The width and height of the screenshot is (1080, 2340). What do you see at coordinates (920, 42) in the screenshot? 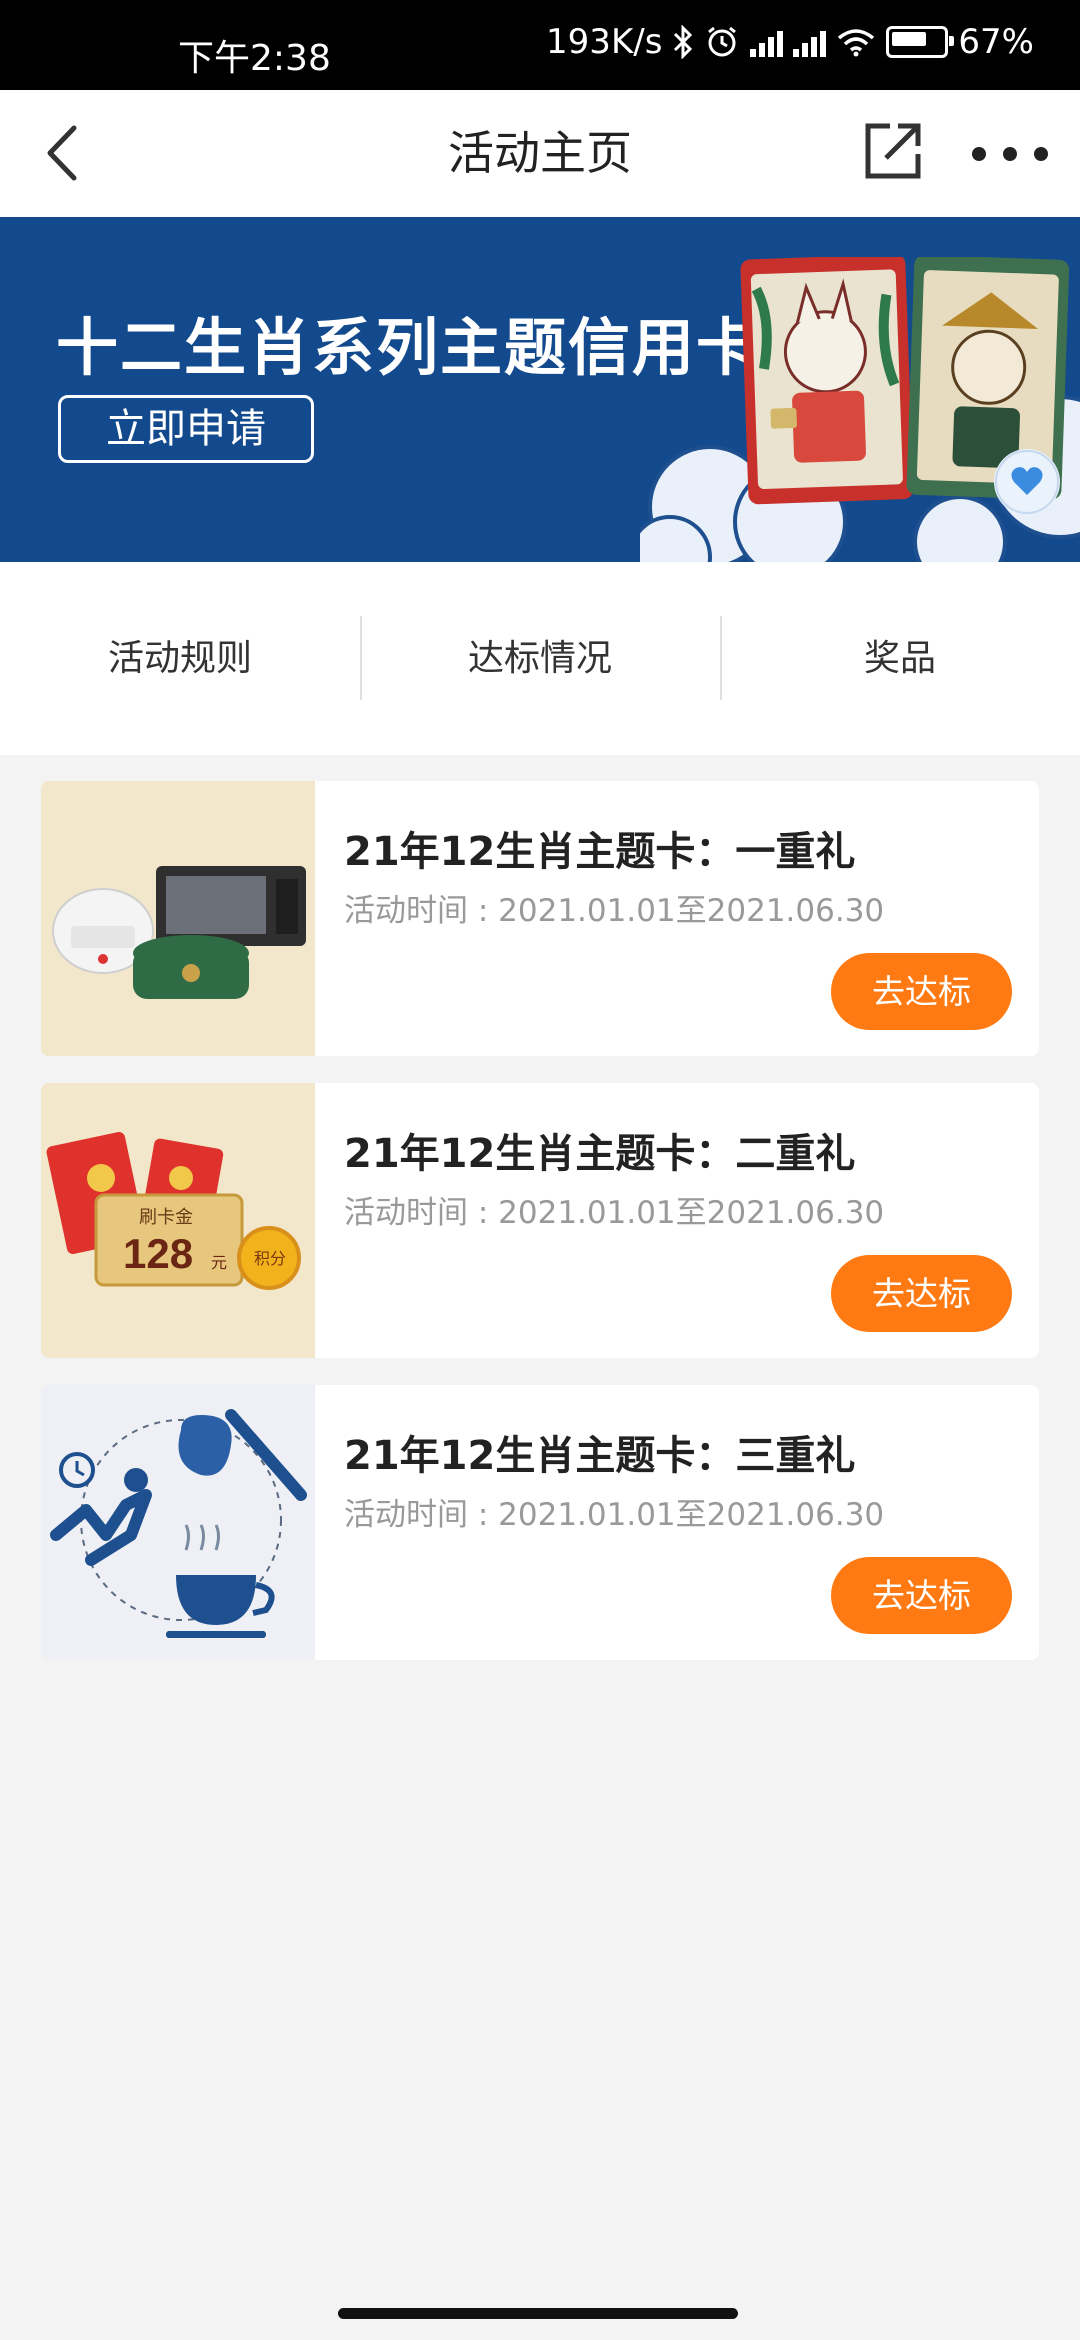
I see `battery-icon` at bounding box center [920, 42].